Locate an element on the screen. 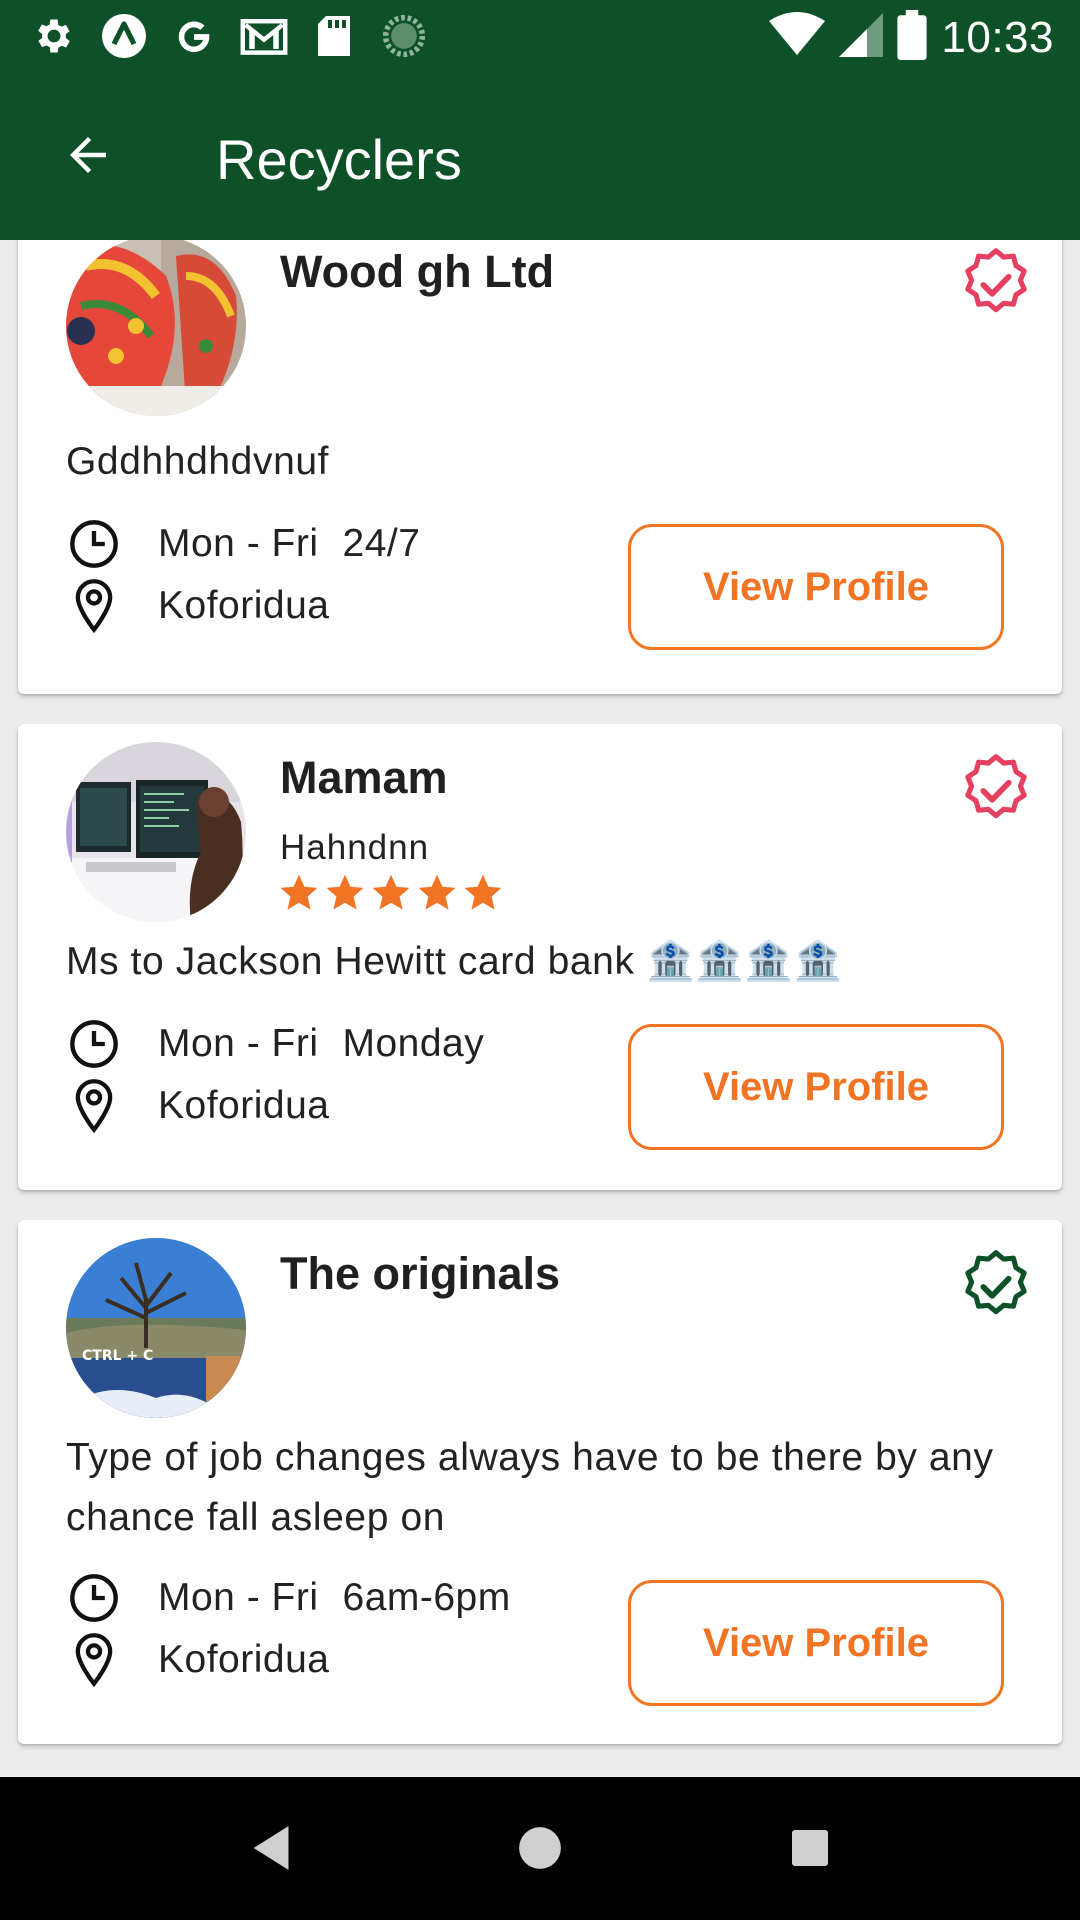  arrow-circle-icon is located at coordinates (124, 36).